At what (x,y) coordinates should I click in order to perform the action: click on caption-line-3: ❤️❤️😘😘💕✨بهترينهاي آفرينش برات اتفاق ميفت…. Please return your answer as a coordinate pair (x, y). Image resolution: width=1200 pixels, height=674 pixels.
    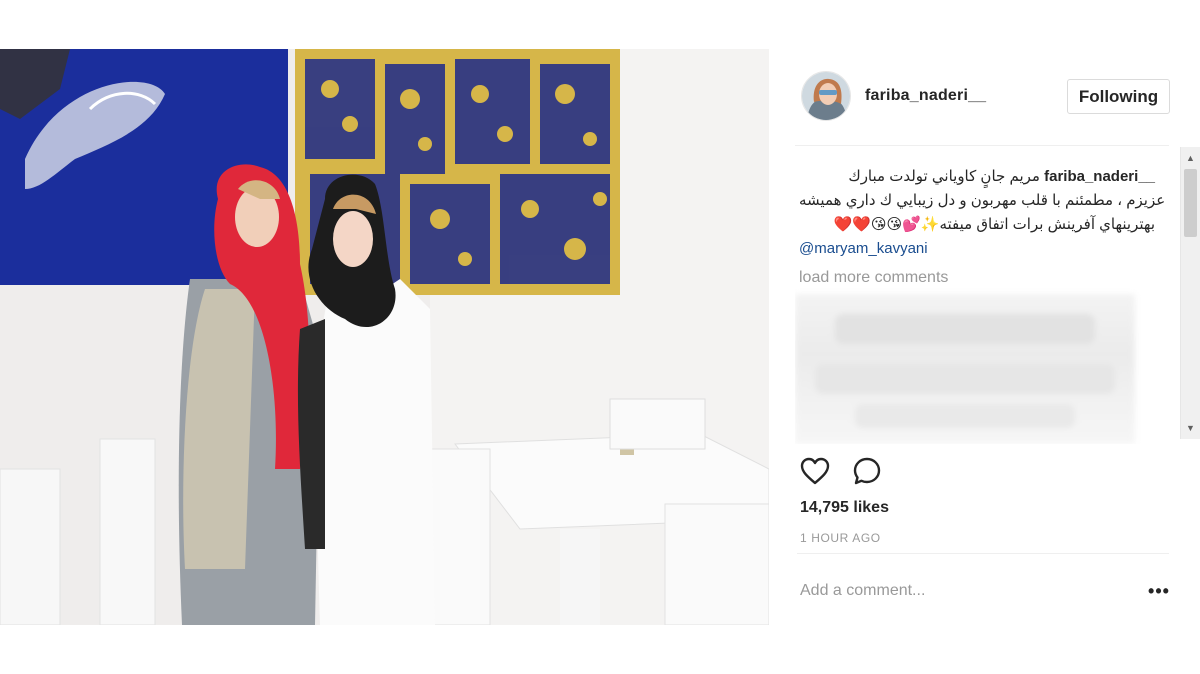
    Looking at the image, I should click on (977, 225).